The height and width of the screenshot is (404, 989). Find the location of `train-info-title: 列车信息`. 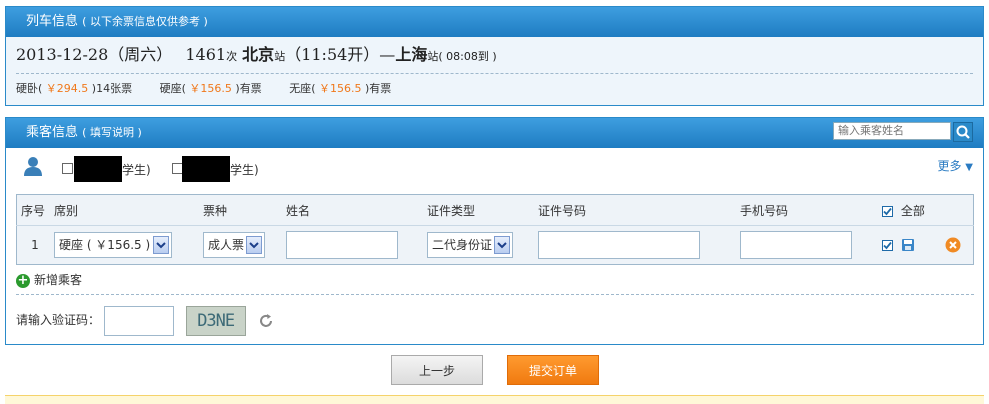

train-info-title: 列车信息 is located at coordinates (52, 21).